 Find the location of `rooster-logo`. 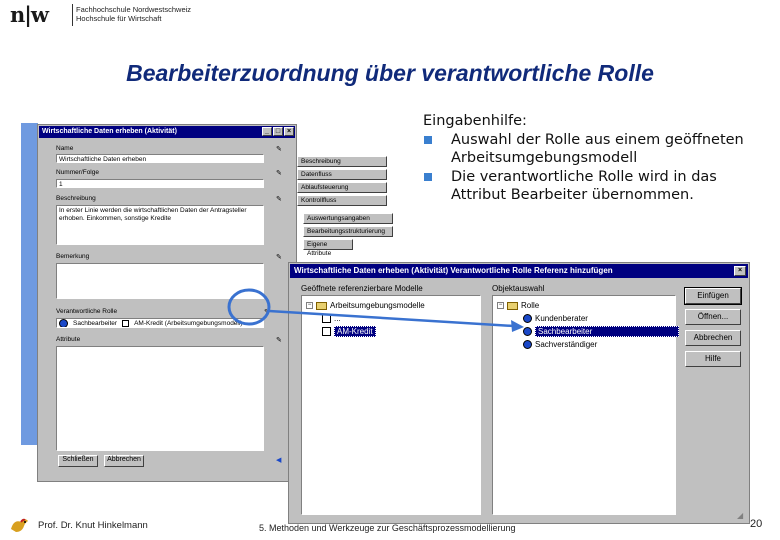

rooster-logo is located at coordinates (19, 525).